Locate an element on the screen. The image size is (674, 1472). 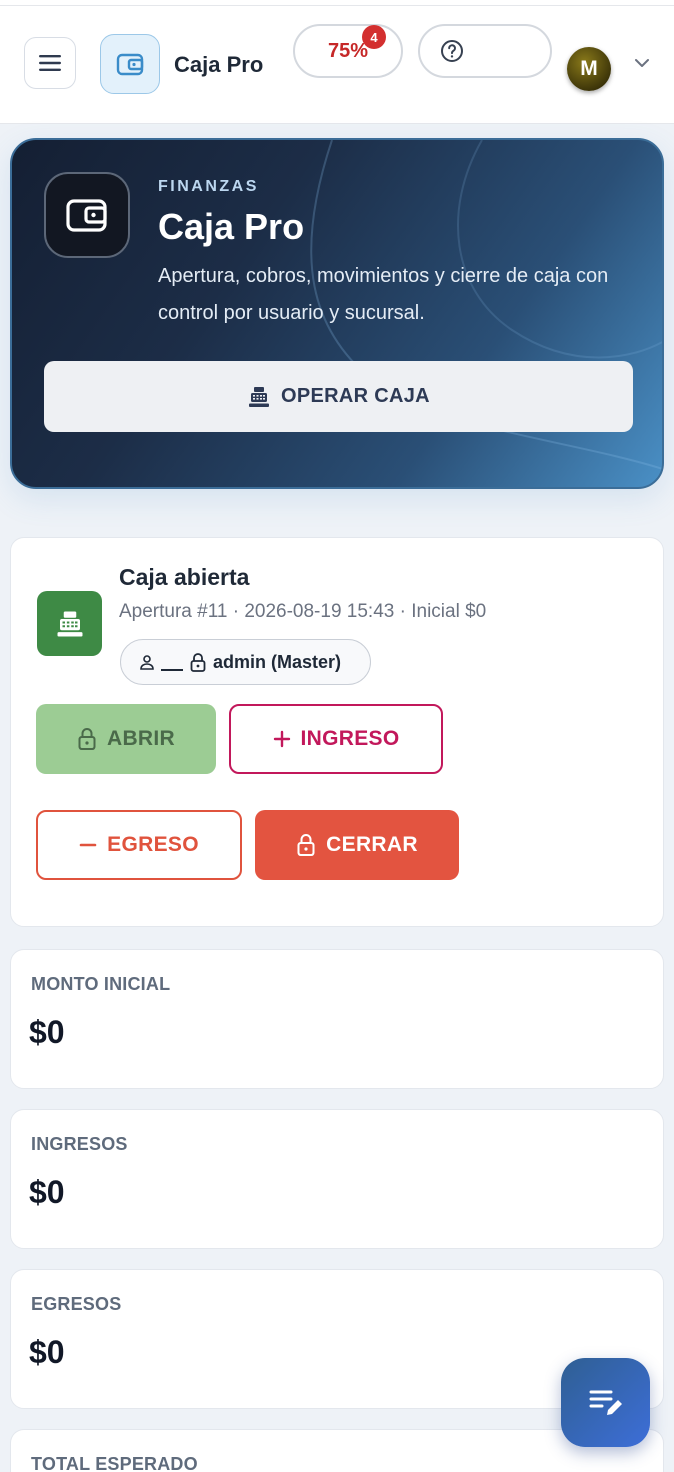
stat-label: MONTO INICIAL is located at coordinates (101, 984).